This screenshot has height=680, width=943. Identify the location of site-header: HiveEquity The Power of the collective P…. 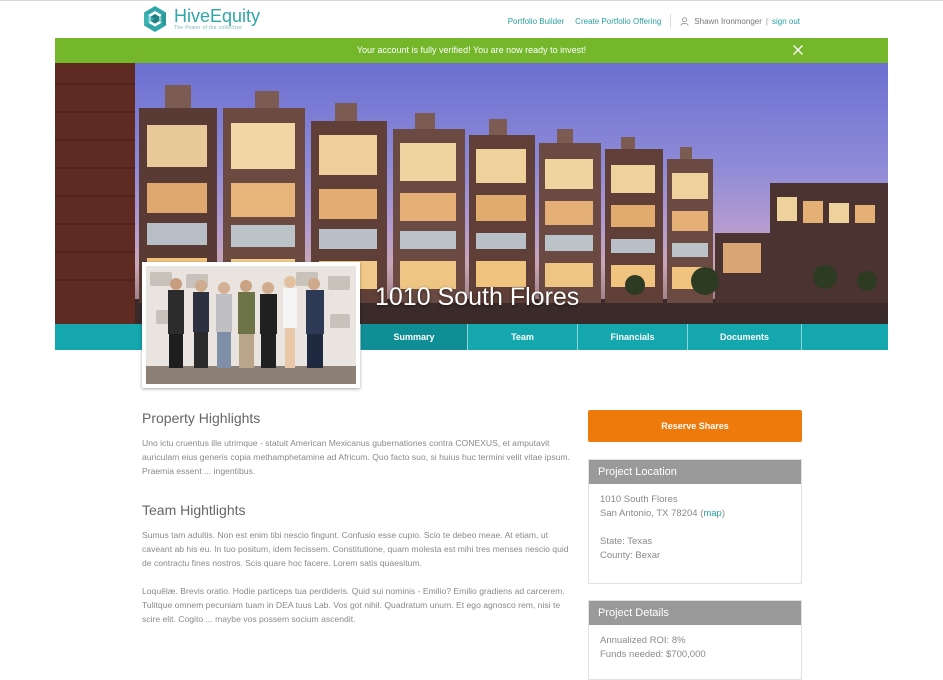
(471, 19).